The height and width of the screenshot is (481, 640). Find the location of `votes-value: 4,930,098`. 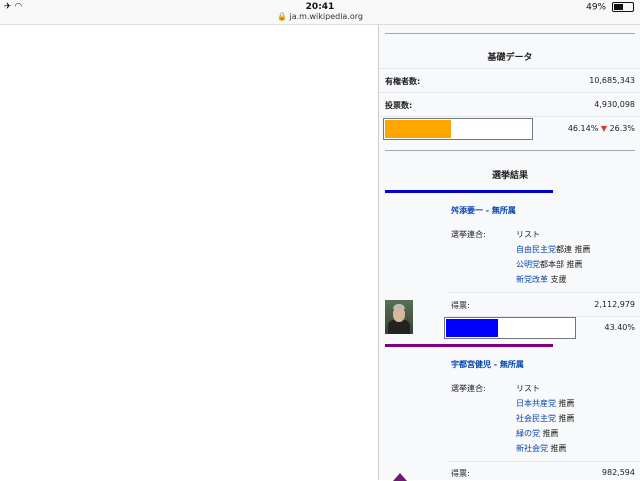

votes-value: 4,930,098 is located at coordinates (614, 104).